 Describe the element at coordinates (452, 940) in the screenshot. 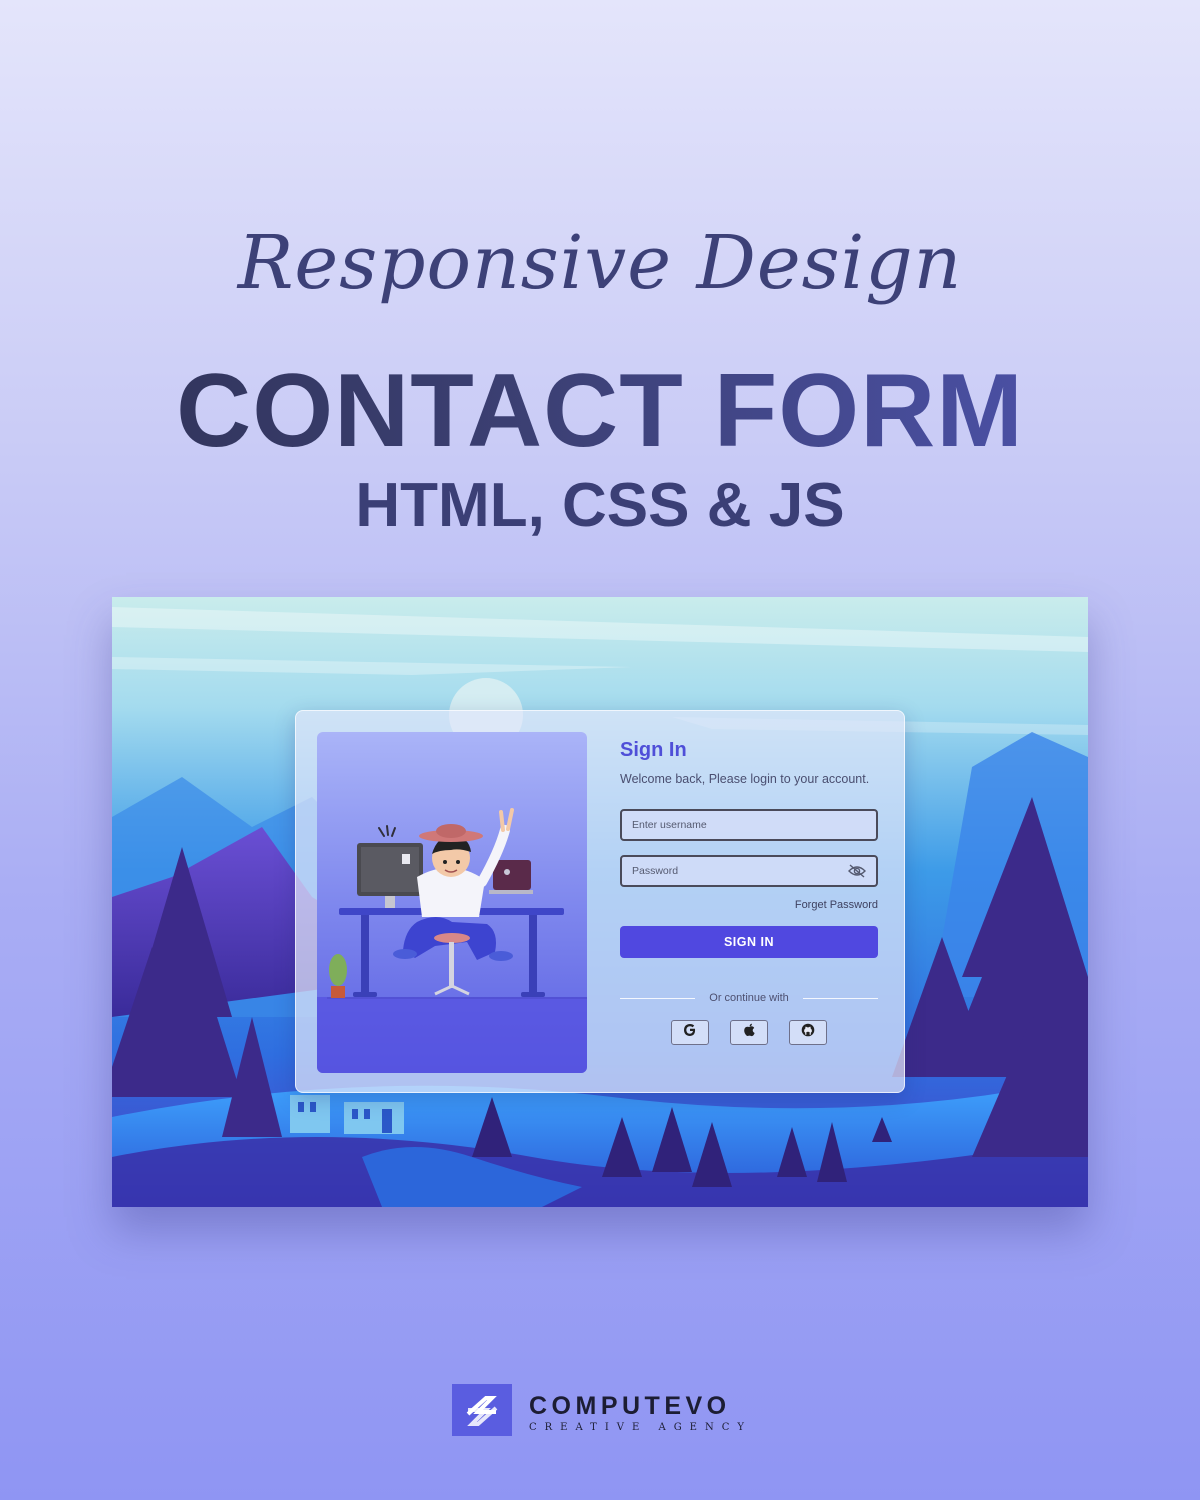

I see `person-at-desk-illustration` at that location.